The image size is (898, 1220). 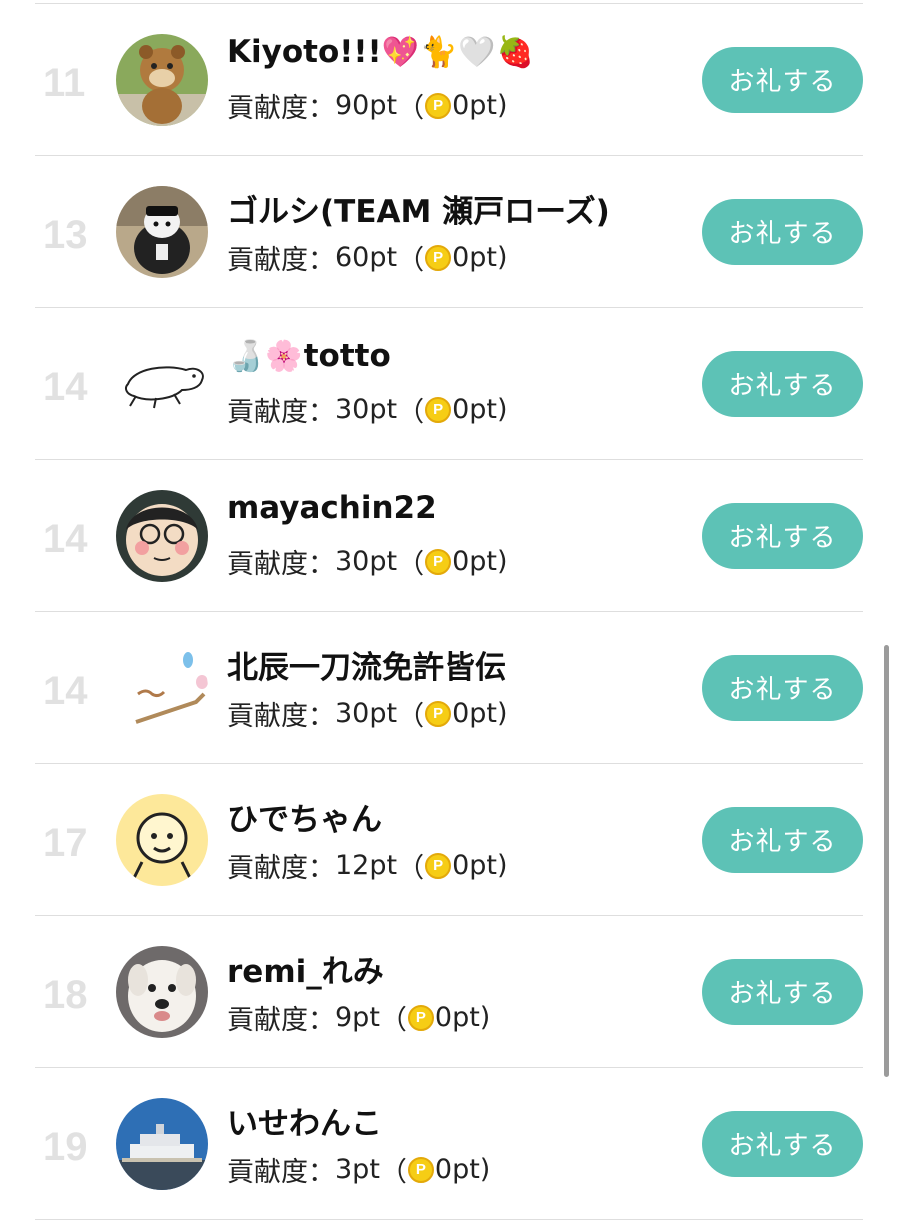 I want to click on list-item: 13 ゴルシ(TEAM 瀬戸ローズ) 貢献度： 60pt （P 0pt) お礼する, so click(x=449, y=232).